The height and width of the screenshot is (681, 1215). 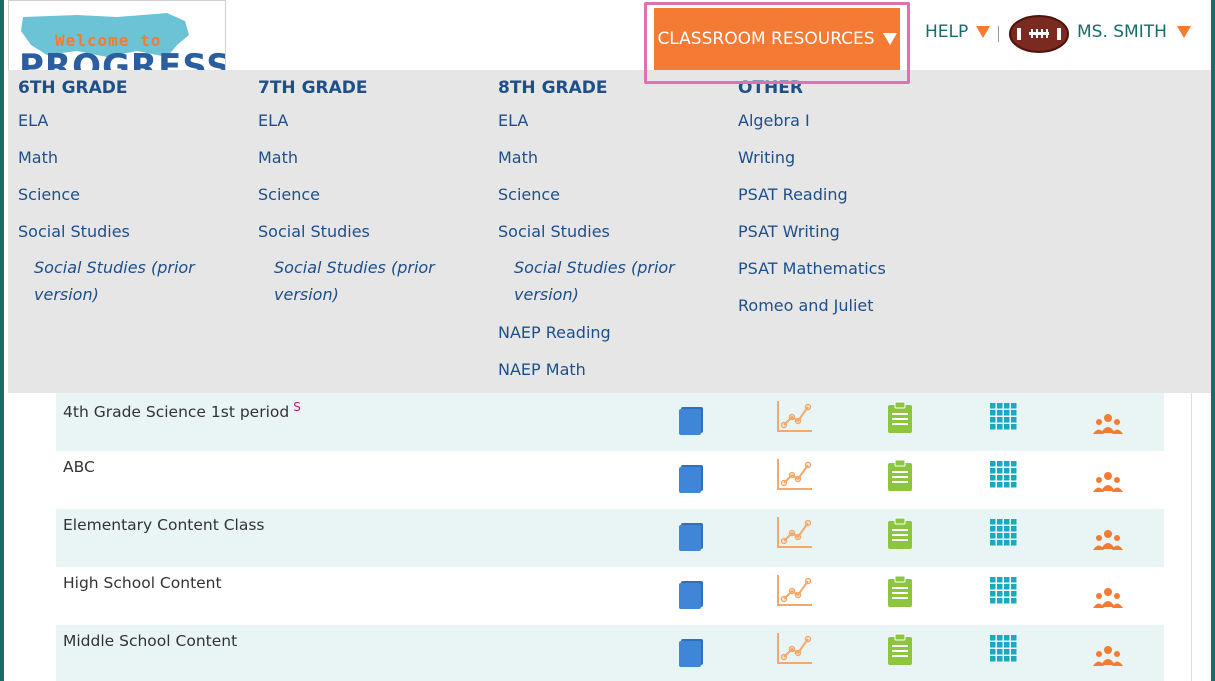 What do you see at coordinates (297, 407) in the screenshot?
I see `class-badge: S` at bounding box center [297, 407].